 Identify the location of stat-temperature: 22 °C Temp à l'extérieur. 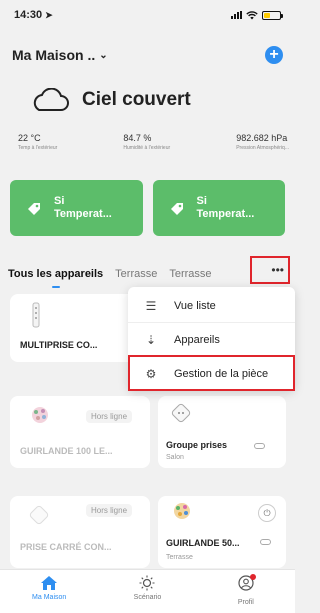
(37, 142).